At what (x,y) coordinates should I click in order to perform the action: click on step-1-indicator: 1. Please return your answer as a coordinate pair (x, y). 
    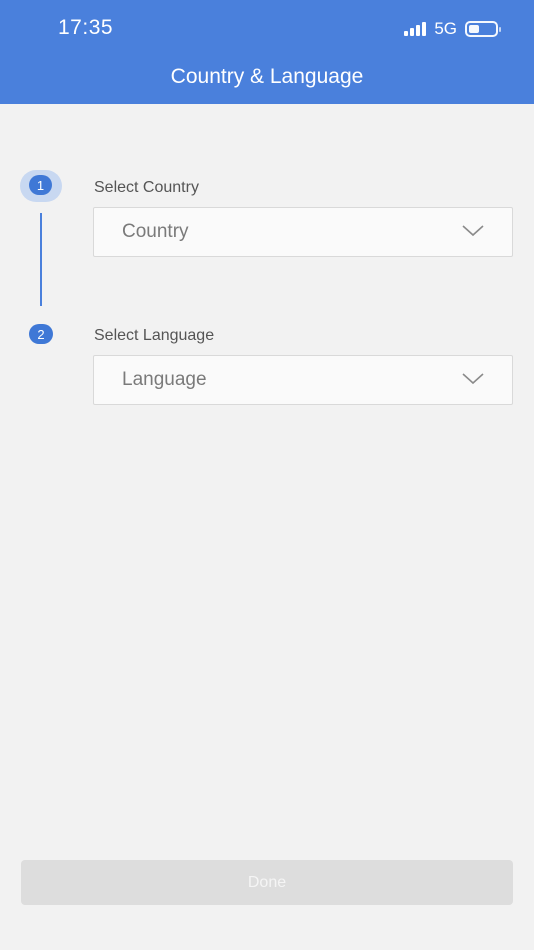
    Looking at the image, I should click on (40, 185).